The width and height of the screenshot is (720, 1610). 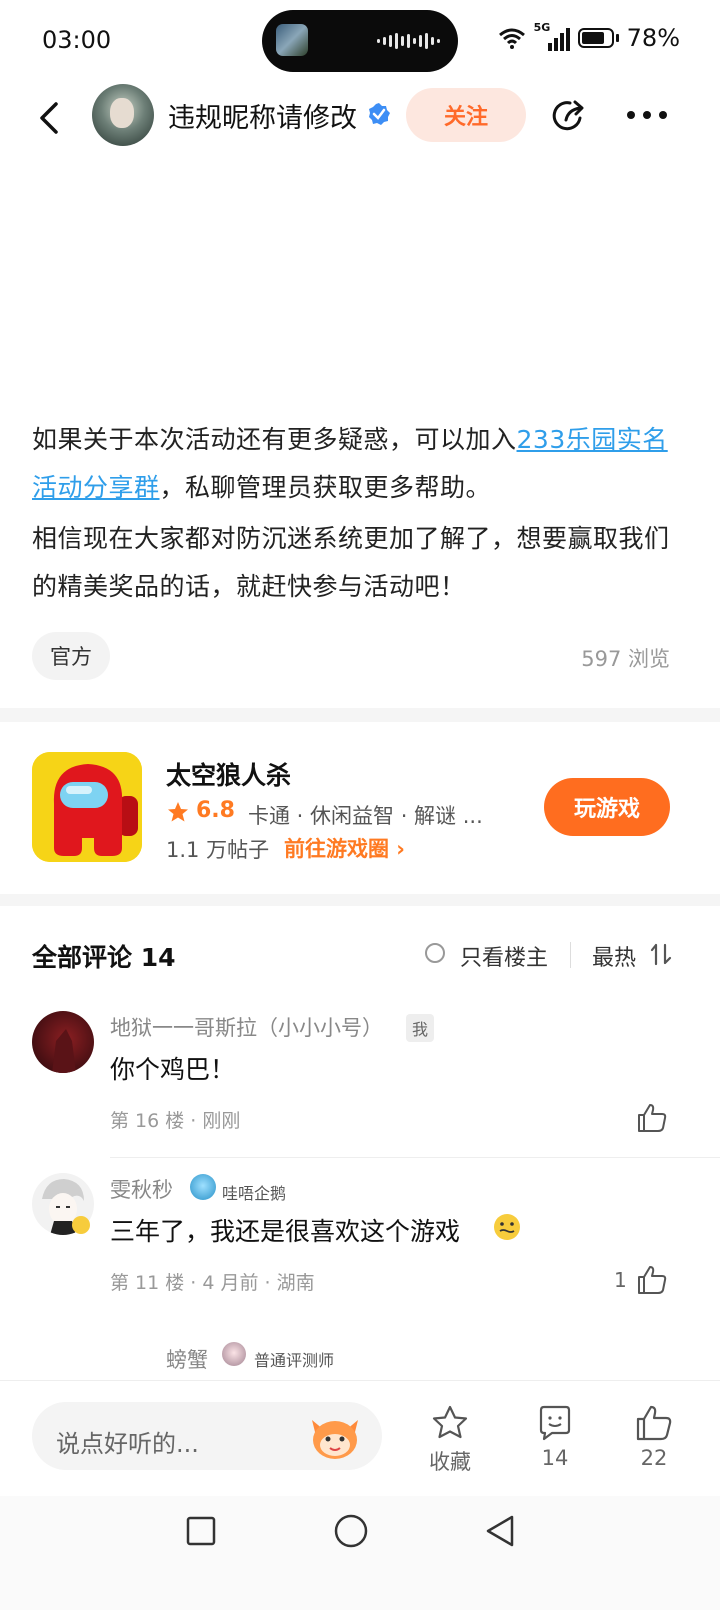 I want to click on penguin-badge-icon, so click(x=203, y=1187).